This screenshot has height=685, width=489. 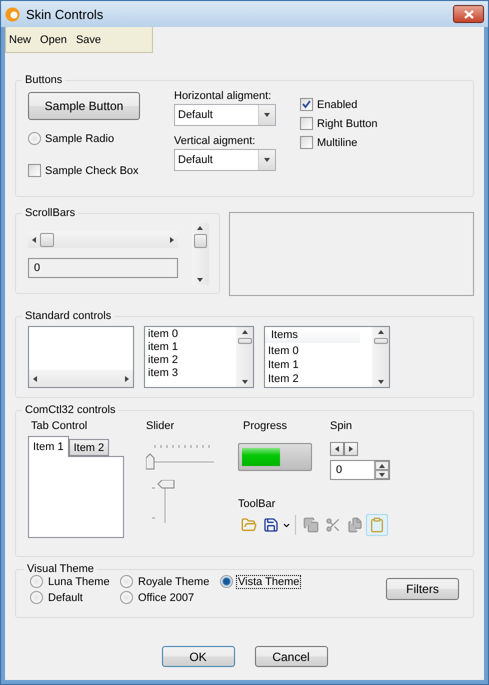 I want to click on list-box, so click(x=81, y=357).